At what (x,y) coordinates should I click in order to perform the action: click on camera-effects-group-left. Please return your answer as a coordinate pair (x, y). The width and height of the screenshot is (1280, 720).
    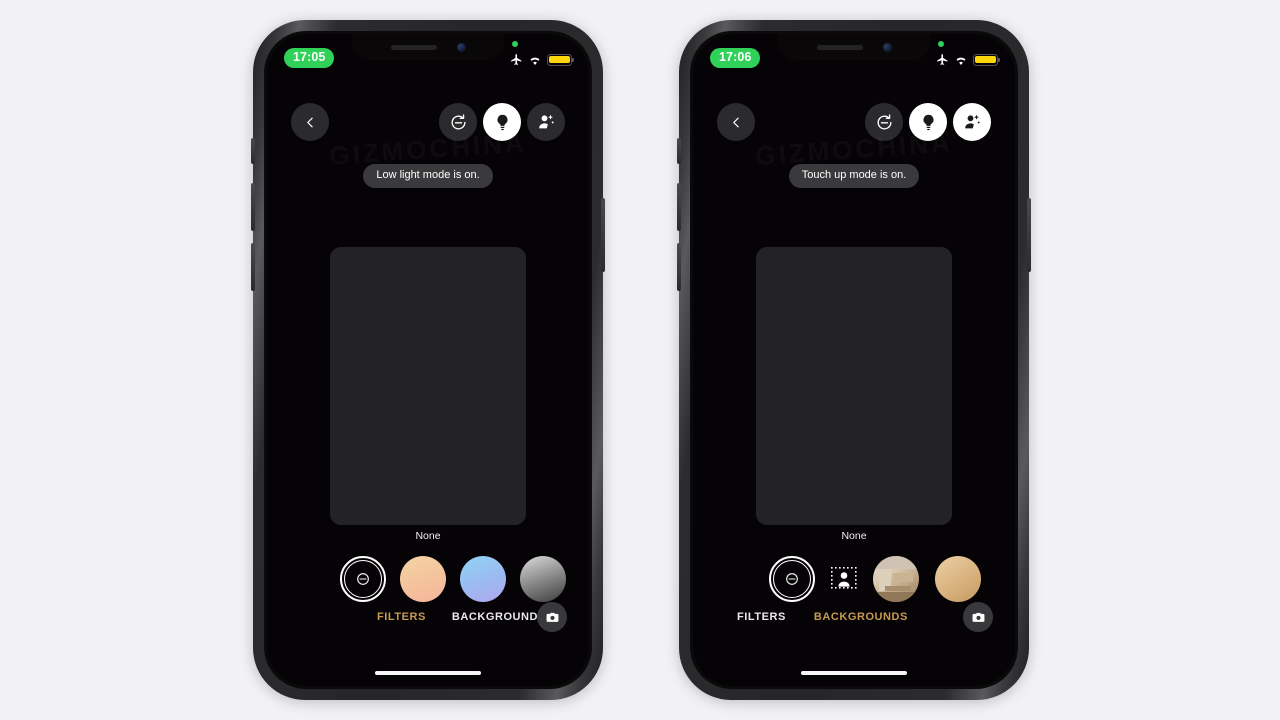
    Looking at the image, I should click on (502, 122).